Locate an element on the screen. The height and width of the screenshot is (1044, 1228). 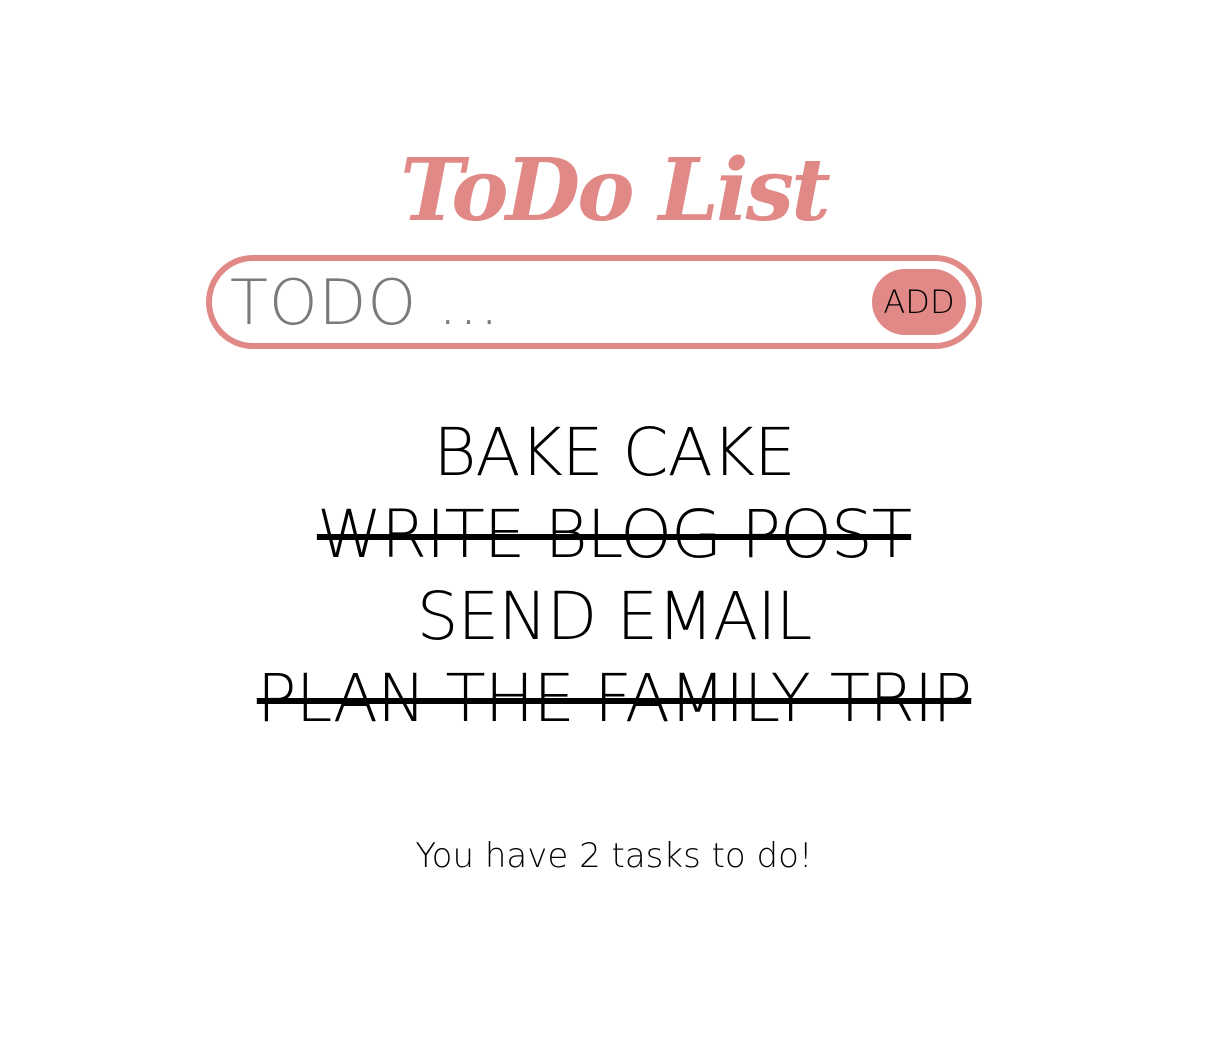
task-item: PLAN THE FAMILY TRIP is located at coordinates (614, 699).